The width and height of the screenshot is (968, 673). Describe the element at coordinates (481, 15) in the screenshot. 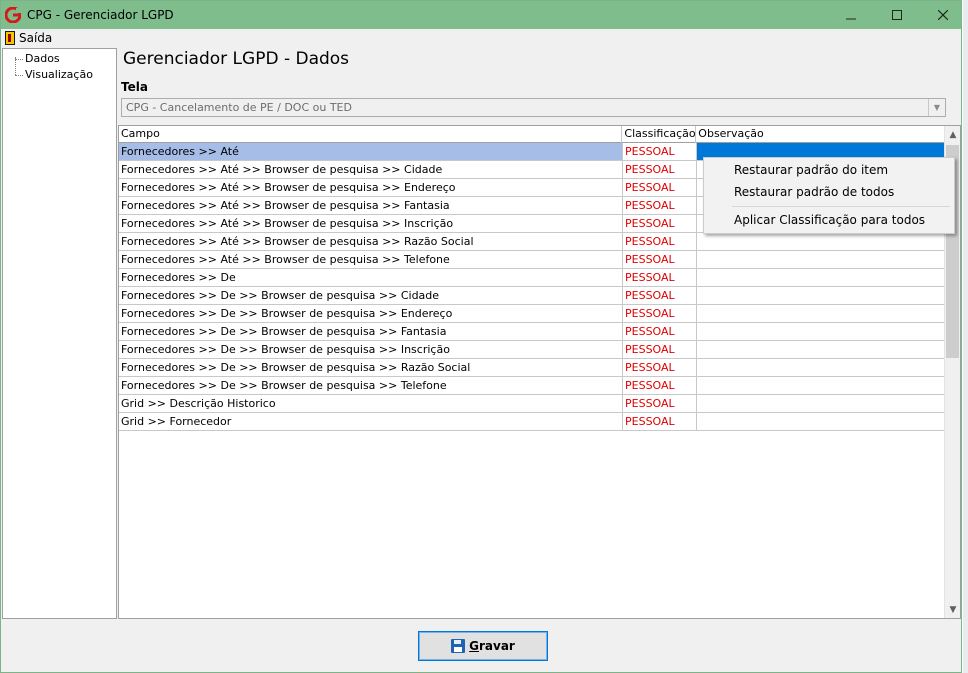

I see `title-bar: CPG - Gerenciador LGPD` at that location.